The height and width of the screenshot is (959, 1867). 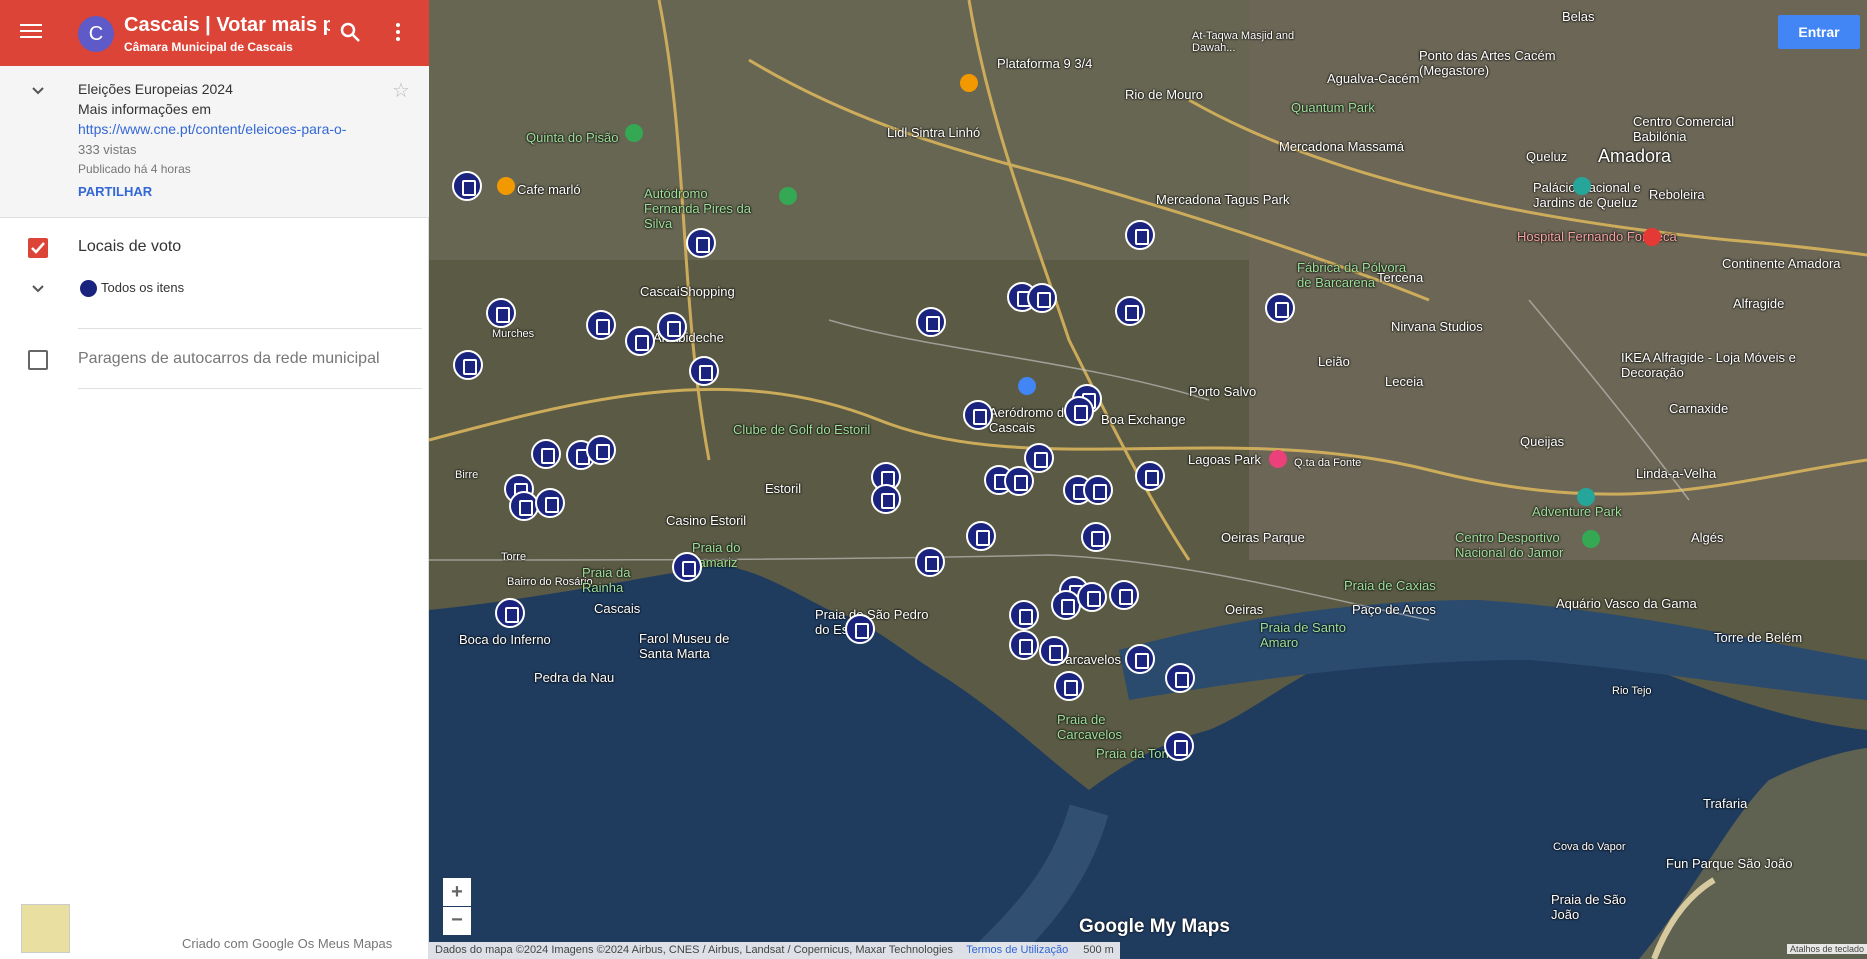 I want to click on place-label: Praia da Rainha, so click(x=606, y=580).